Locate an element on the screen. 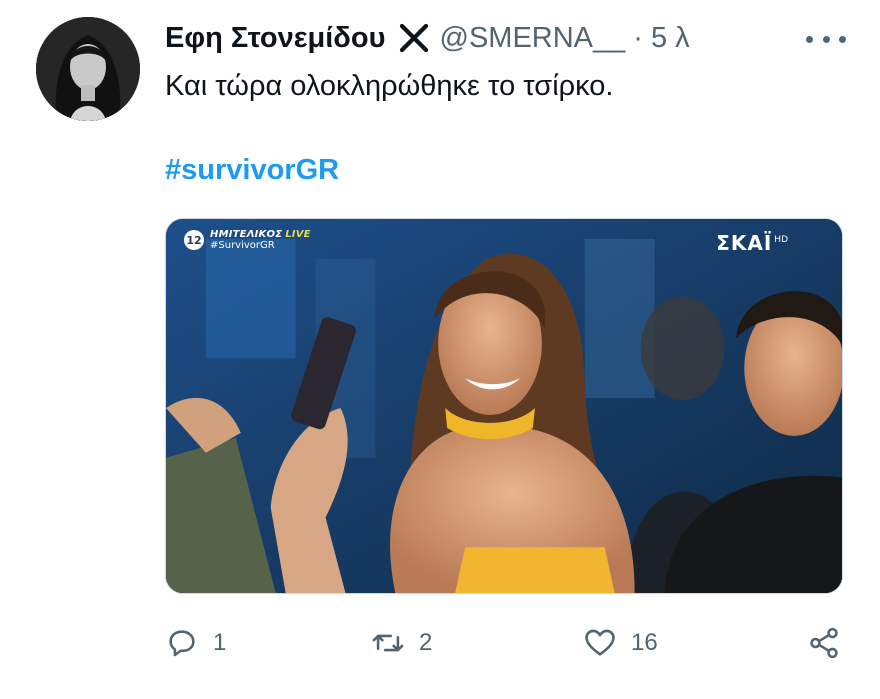  channel-overlay: 12 ΗΜΙΤΕΛΙΚΟΣ LIVE #SurvivorGR is located at coordinates (247, 240).